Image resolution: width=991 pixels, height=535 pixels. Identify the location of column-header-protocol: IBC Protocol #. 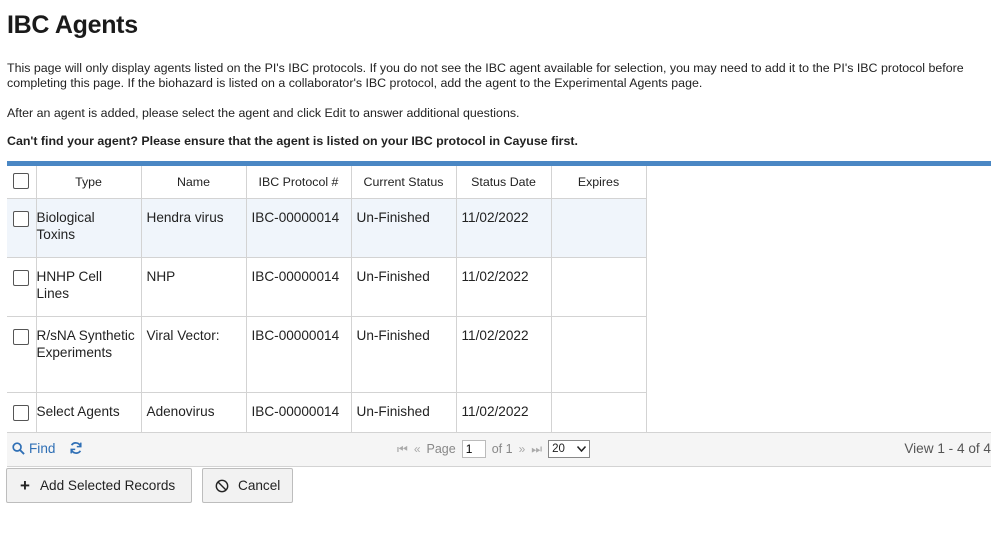
(299, 182).